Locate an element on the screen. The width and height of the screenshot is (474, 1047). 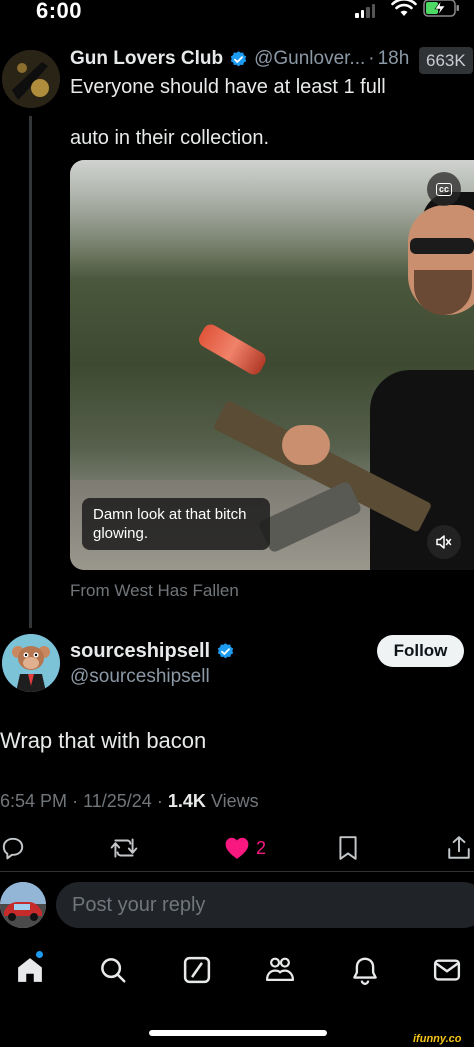
current-user-avatar is located at coordinates (23, 905).